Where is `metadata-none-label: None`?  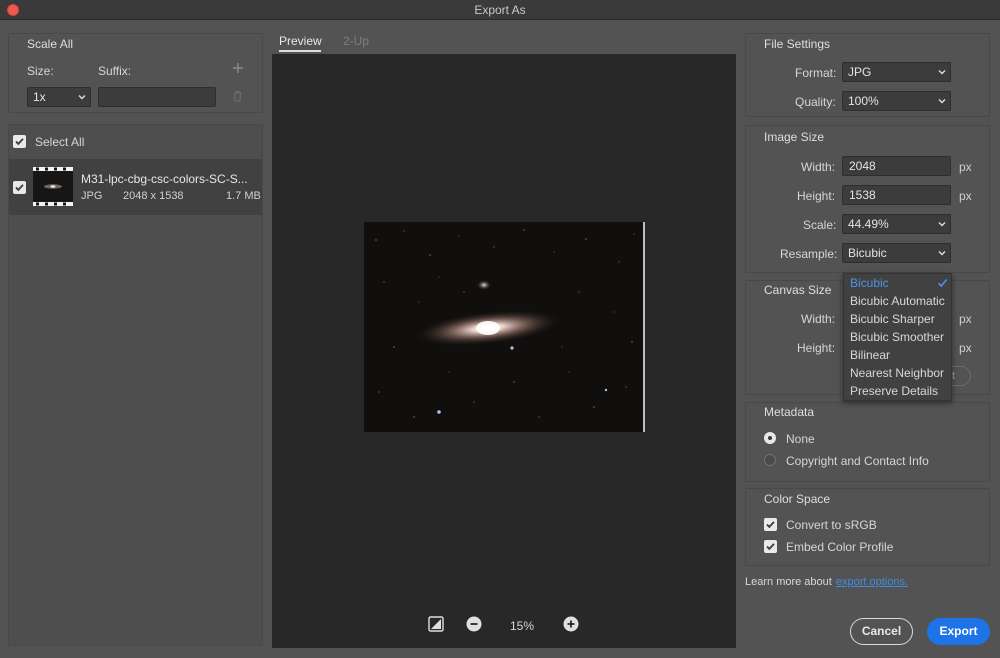 metadata-none-label: None is located at coordinates (800, 439).